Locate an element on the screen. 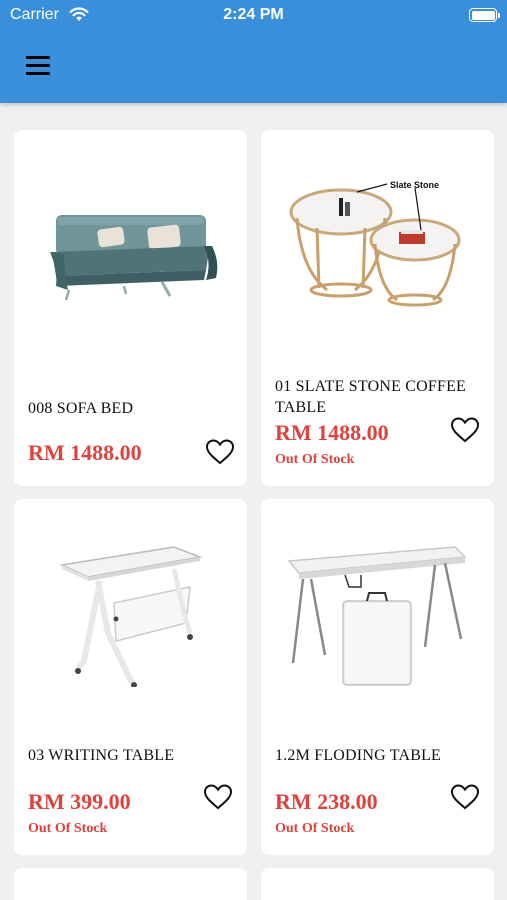  status-time: 2:24 PM is located at coordinates (253, 14).